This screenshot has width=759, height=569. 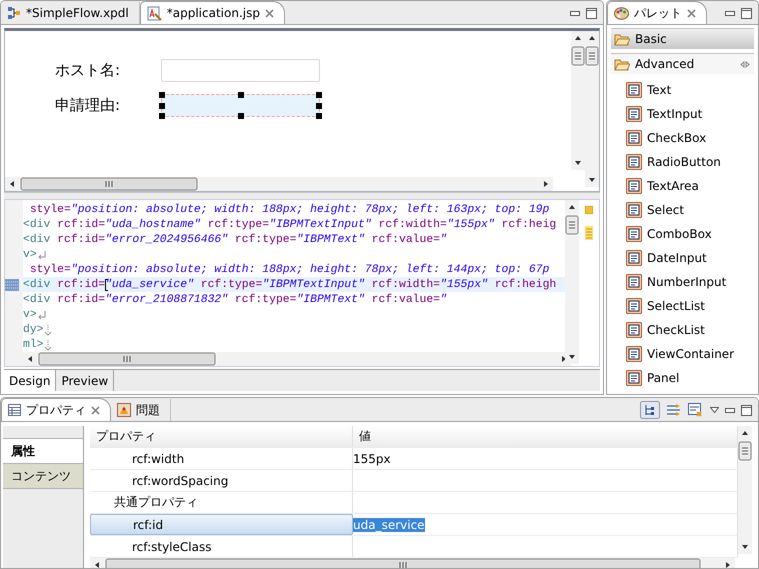 I want to click on property-name: rcf:width, so click(x=221, y=458).